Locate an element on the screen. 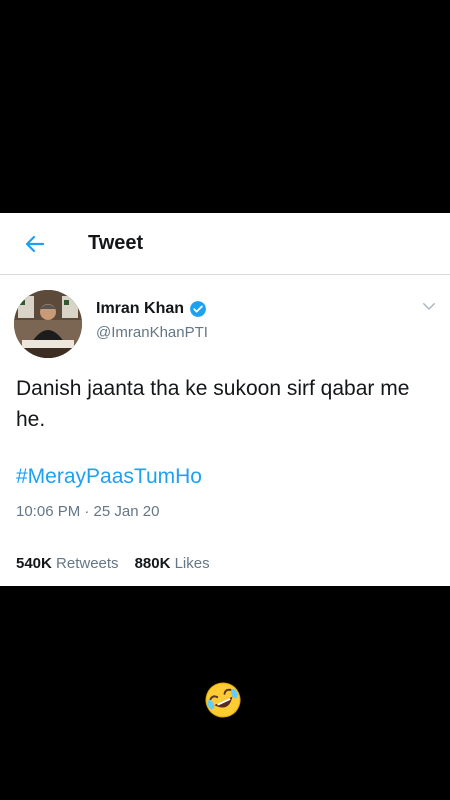  back-button is located at coordinates (35, 244).